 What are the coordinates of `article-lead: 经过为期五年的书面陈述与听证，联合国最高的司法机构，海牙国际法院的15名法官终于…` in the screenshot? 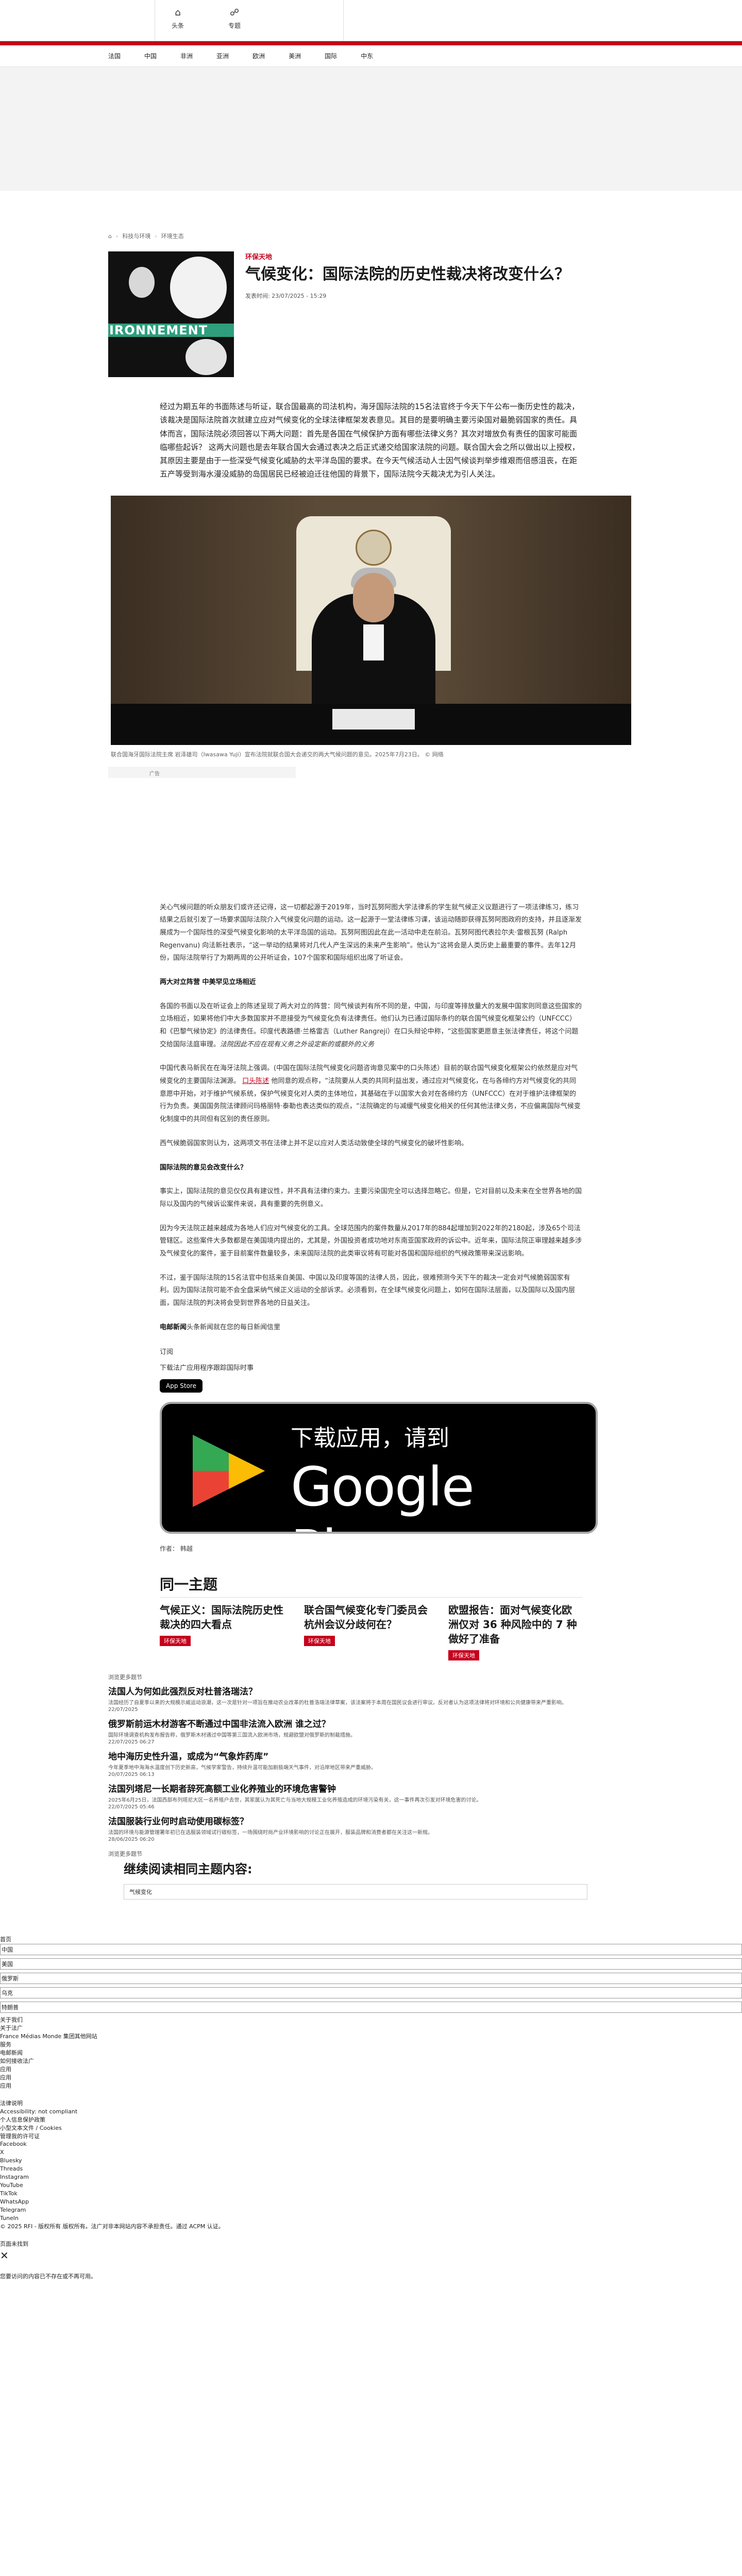 It's located at (370, 440).